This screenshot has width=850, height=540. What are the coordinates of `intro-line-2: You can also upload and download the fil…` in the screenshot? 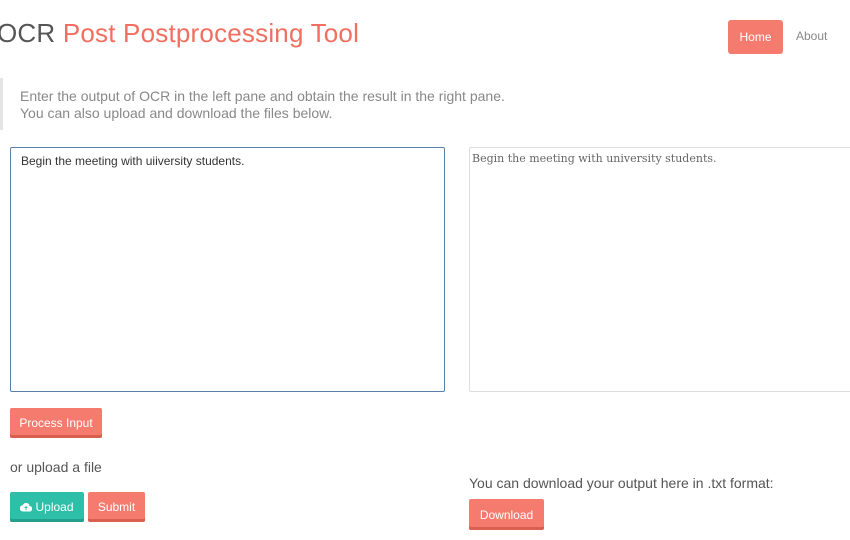 It's located at (176, 113).